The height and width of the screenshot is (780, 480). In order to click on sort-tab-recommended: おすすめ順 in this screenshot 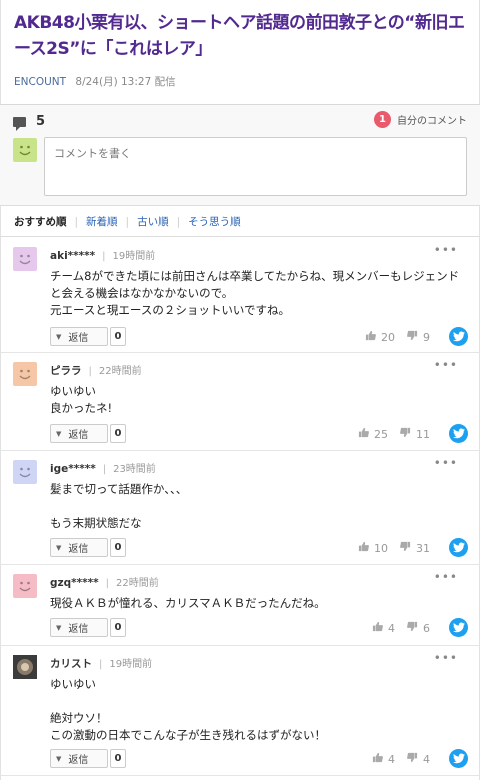, I will do `click(40, 221)`.